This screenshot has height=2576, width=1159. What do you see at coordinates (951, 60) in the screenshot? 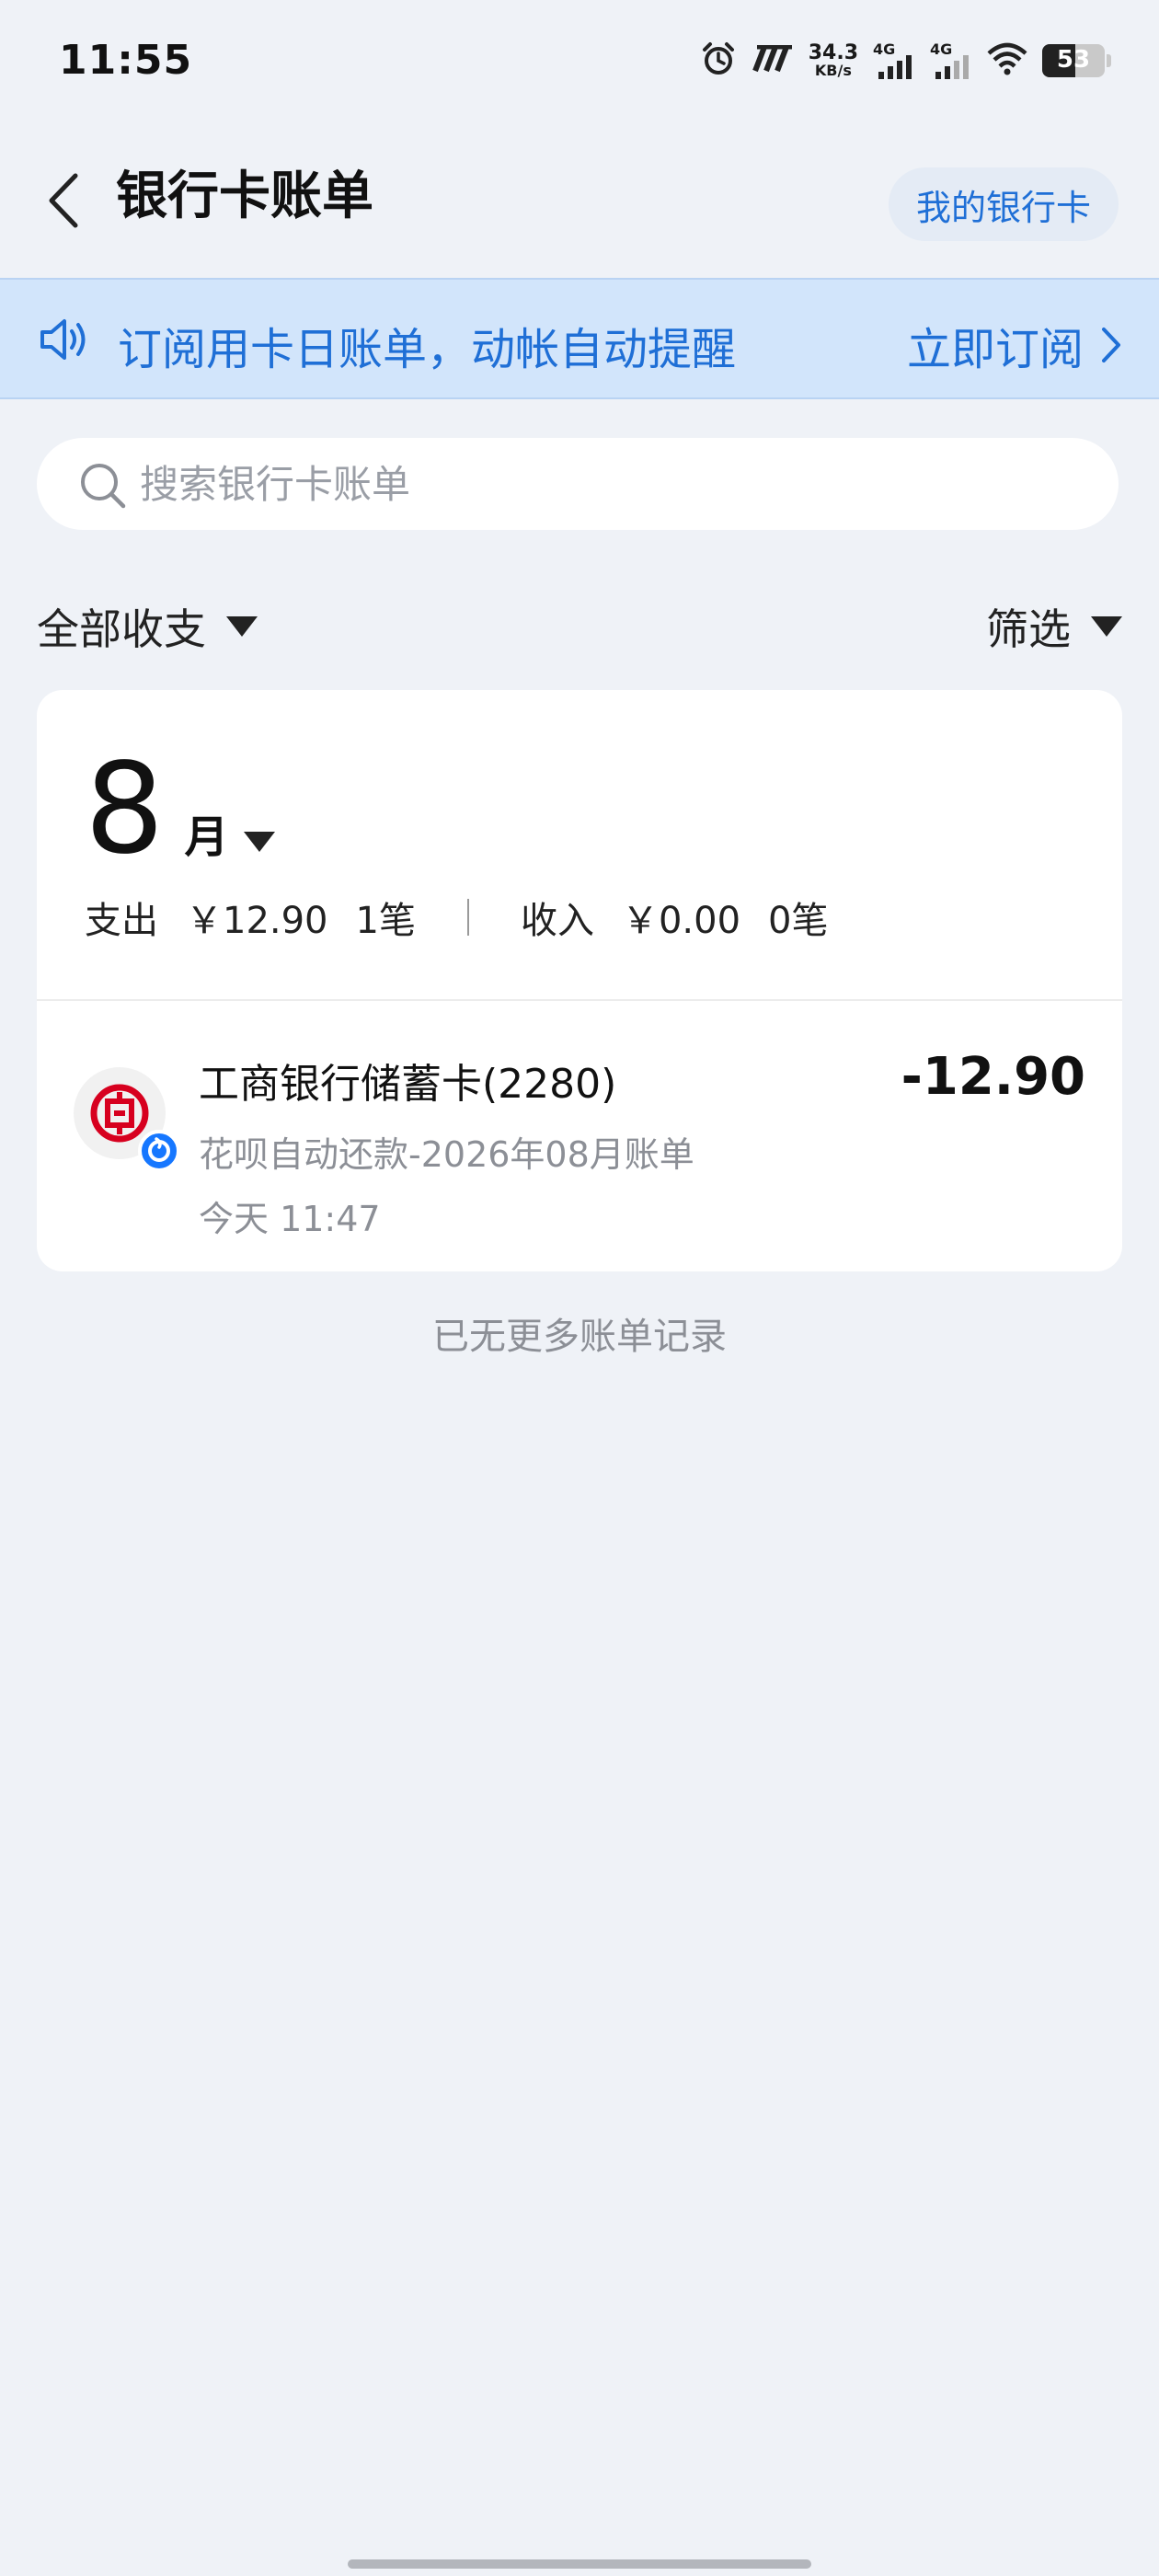
I see `signal-icon-sim2: 4G` at bounding box center [951, 60].